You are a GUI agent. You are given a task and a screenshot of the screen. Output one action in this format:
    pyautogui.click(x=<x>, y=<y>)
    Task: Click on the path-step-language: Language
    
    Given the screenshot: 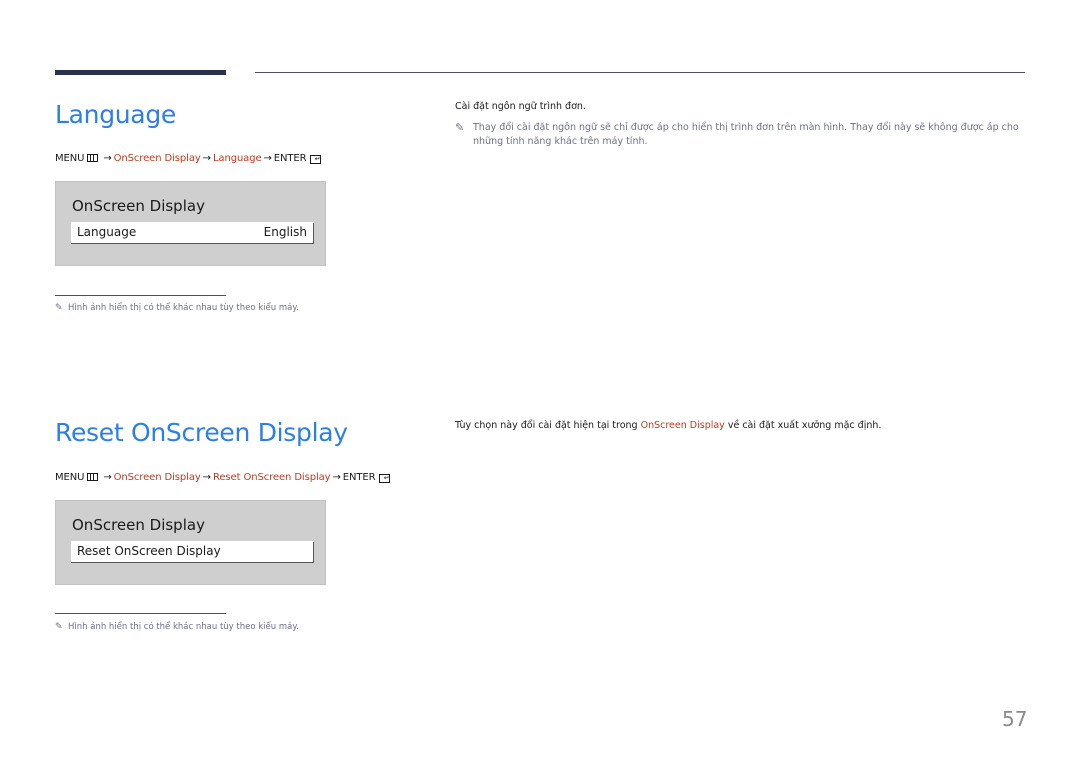 What is the action you would take?
    pyautogui.click(x=237, y=158)
    